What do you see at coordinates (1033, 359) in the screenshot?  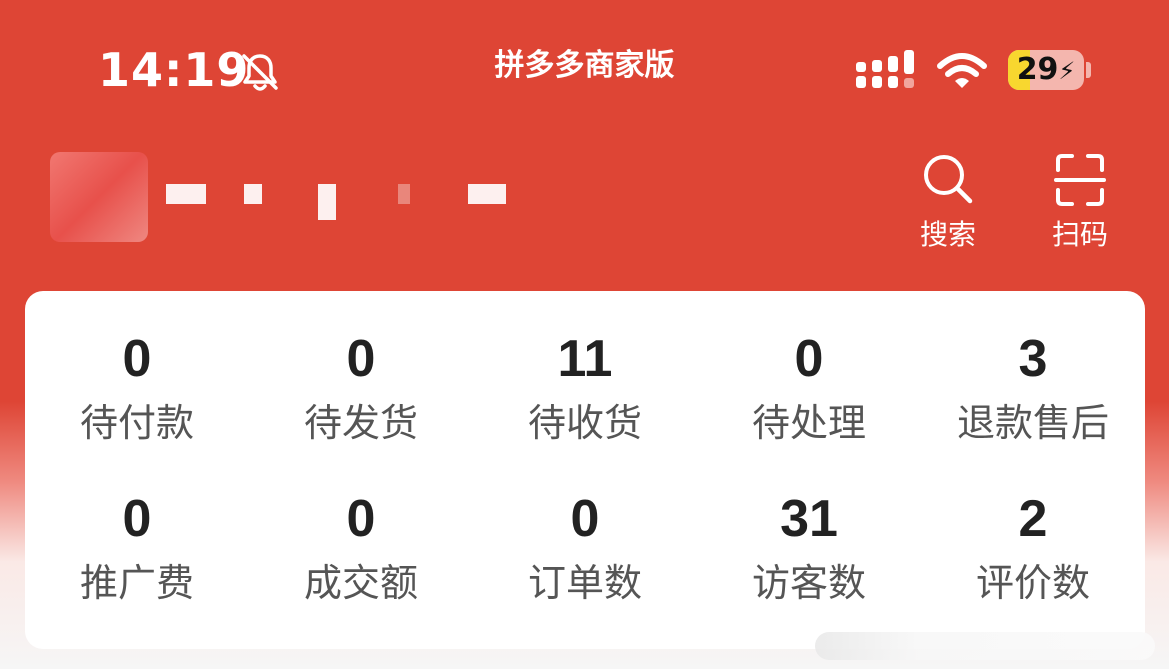 I see `stat-value: 3` at bounding box center [1033, 359].